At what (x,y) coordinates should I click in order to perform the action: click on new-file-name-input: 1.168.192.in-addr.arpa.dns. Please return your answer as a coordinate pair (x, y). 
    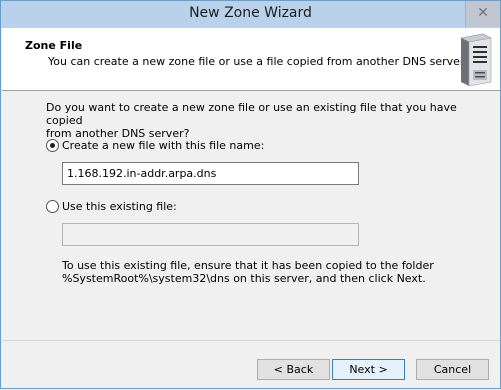
    Looking at the image, I should click on (210, 173).